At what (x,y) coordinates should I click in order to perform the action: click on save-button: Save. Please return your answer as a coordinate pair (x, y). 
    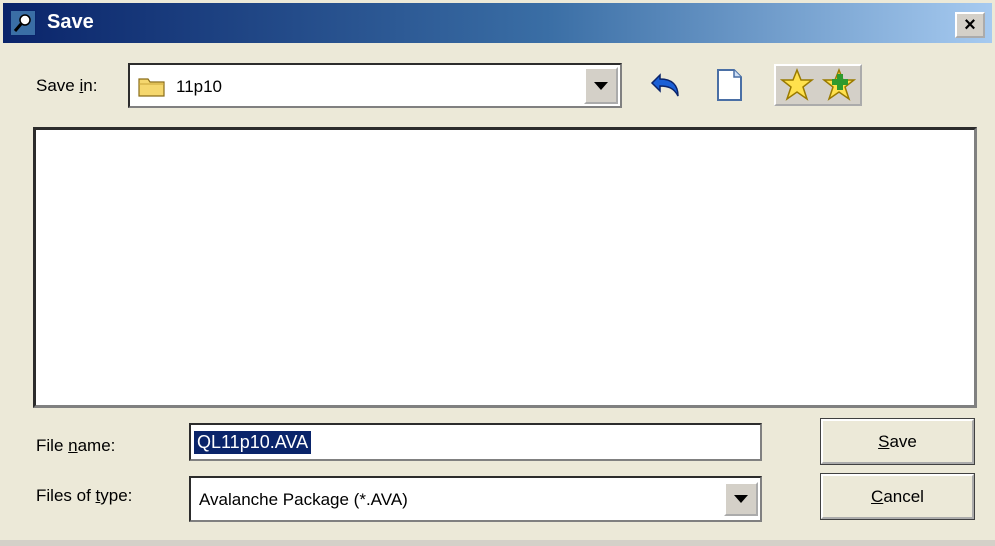
    Looking at the image, I should click on (897, 441).